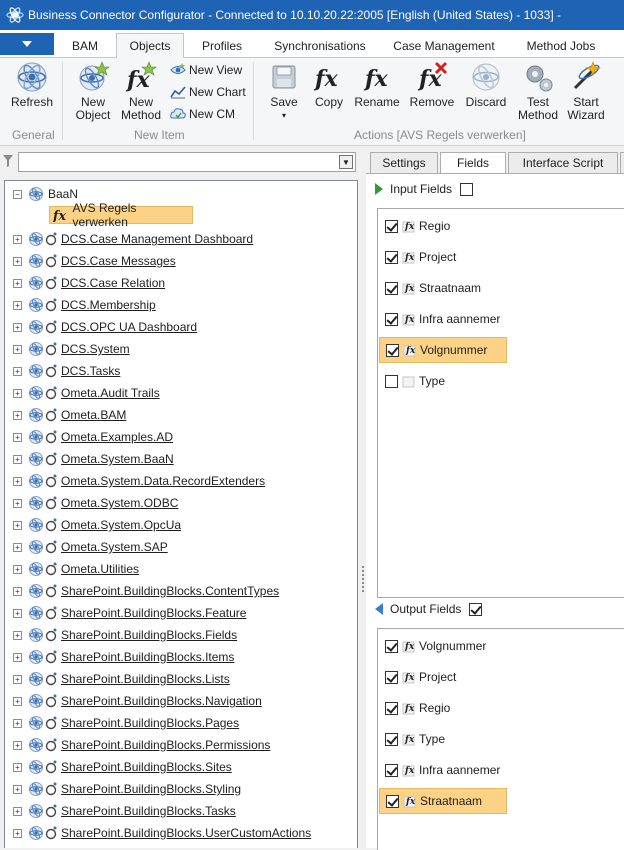 This screenshot has width=624, height=850. Describe the element at coordinates (153, 613) in the screenshot. I see `tree-item-label: SharePoint.BuildingBlocks.Feature` at that location.